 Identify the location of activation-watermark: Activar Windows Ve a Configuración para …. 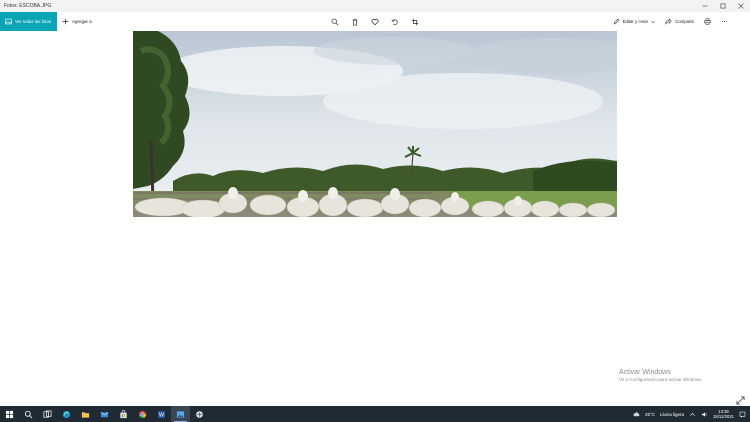
(661, 375).